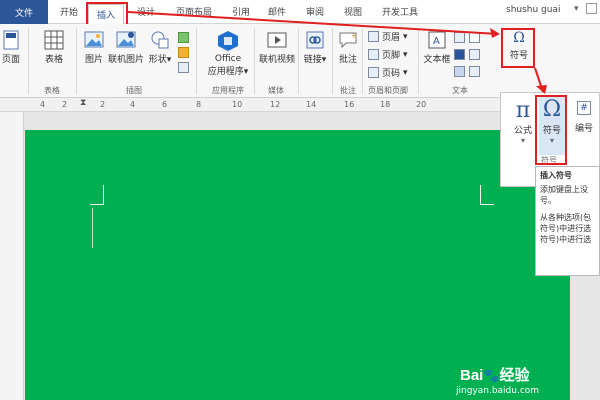 The width and height of the screenshot is (600, 400). Describe the element at coordinates (313, 23) in the screenshot. I see `arrow-tab-to-symbol` at that location.